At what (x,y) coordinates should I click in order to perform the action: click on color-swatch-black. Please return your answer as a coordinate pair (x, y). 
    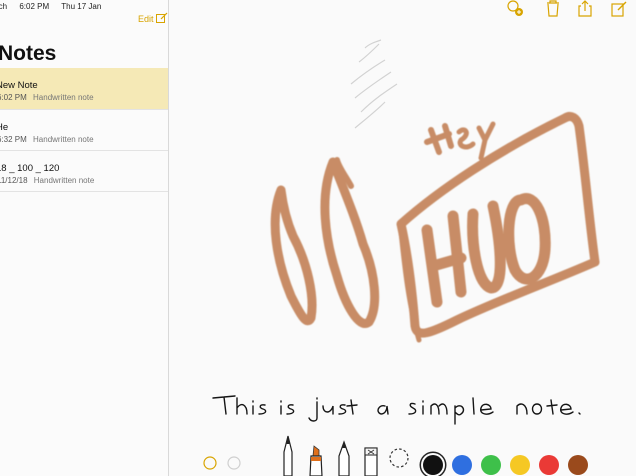
    Looking at the image, I should click on (433, 465).